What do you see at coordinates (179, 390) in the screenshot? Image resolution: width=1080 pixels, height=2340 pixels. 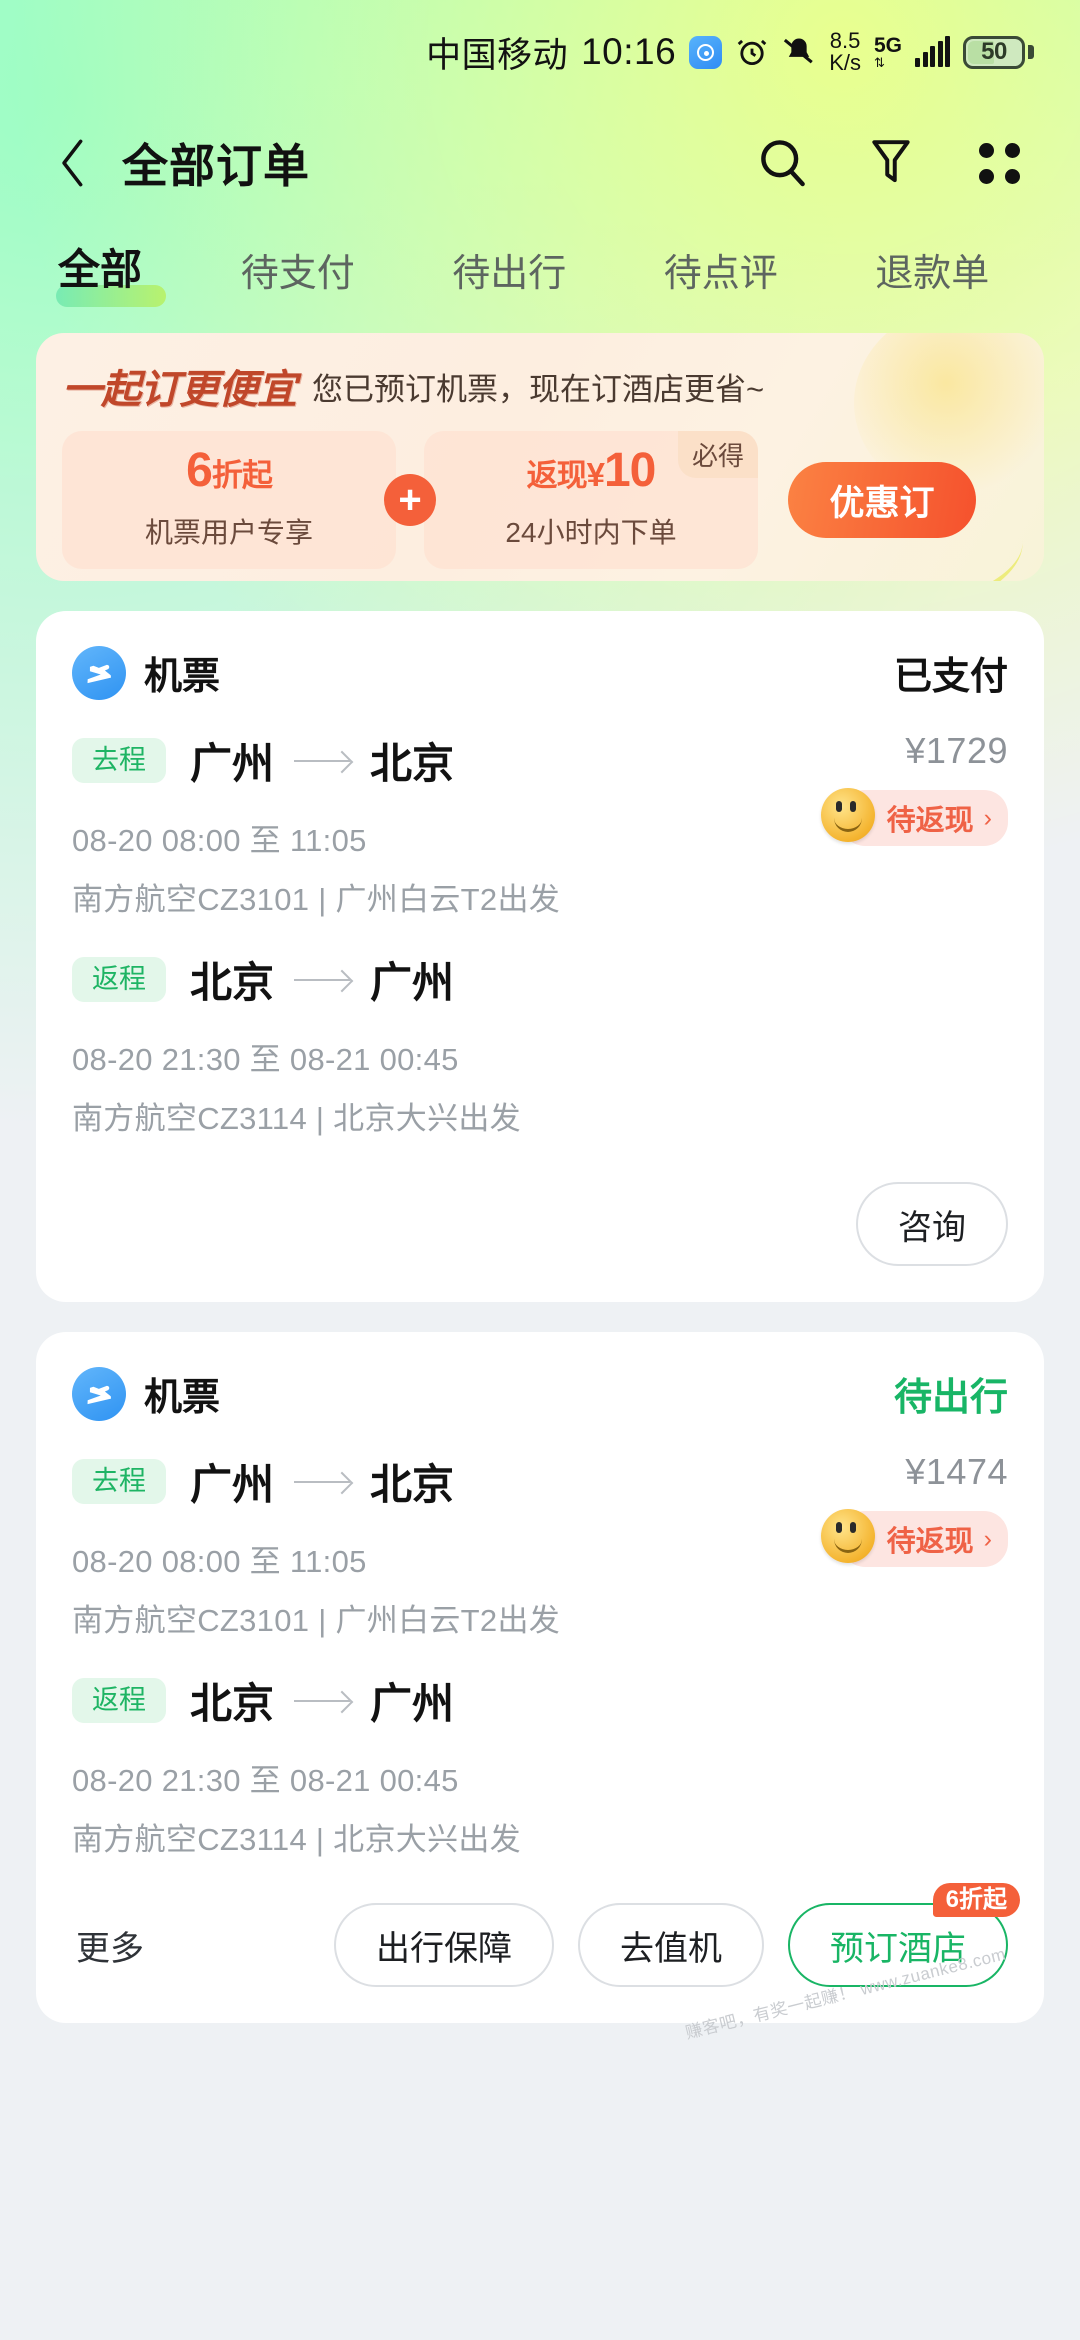 I see `promo-kicker: 一起订更便宜` at bounding box center [179, 390].